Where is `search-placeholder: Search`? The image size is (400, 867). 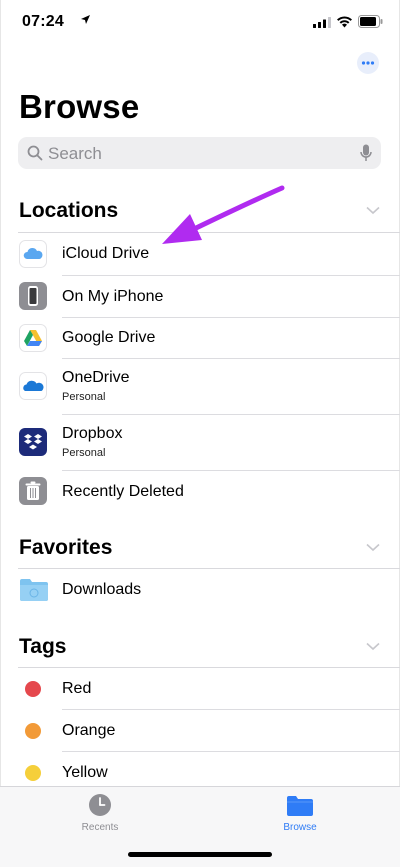 search-placeholder: Search is located at coordinates (75, 153).